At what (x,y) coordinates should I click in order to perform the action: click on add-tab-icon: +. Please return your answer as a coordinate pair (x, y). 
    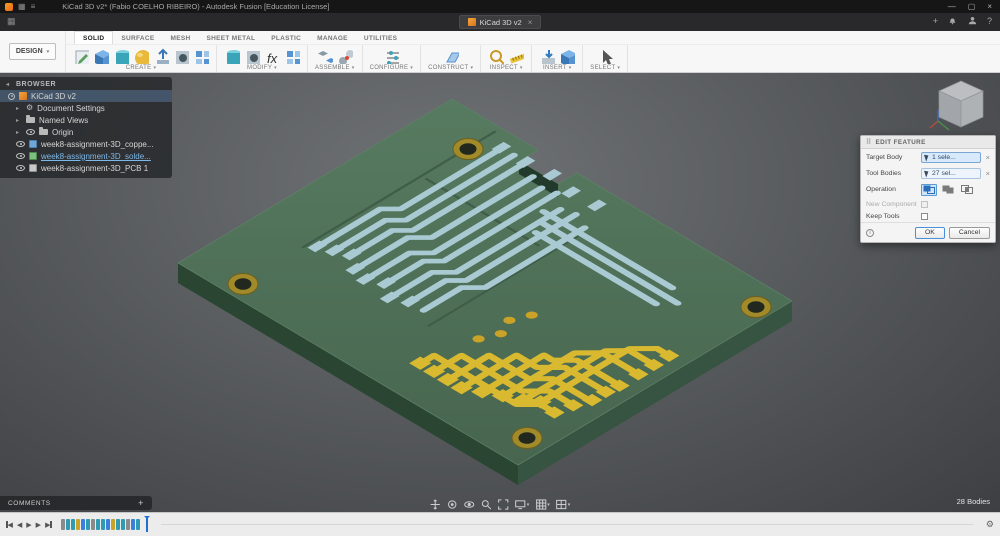
    Looking at the image, I should click on (935, 21).